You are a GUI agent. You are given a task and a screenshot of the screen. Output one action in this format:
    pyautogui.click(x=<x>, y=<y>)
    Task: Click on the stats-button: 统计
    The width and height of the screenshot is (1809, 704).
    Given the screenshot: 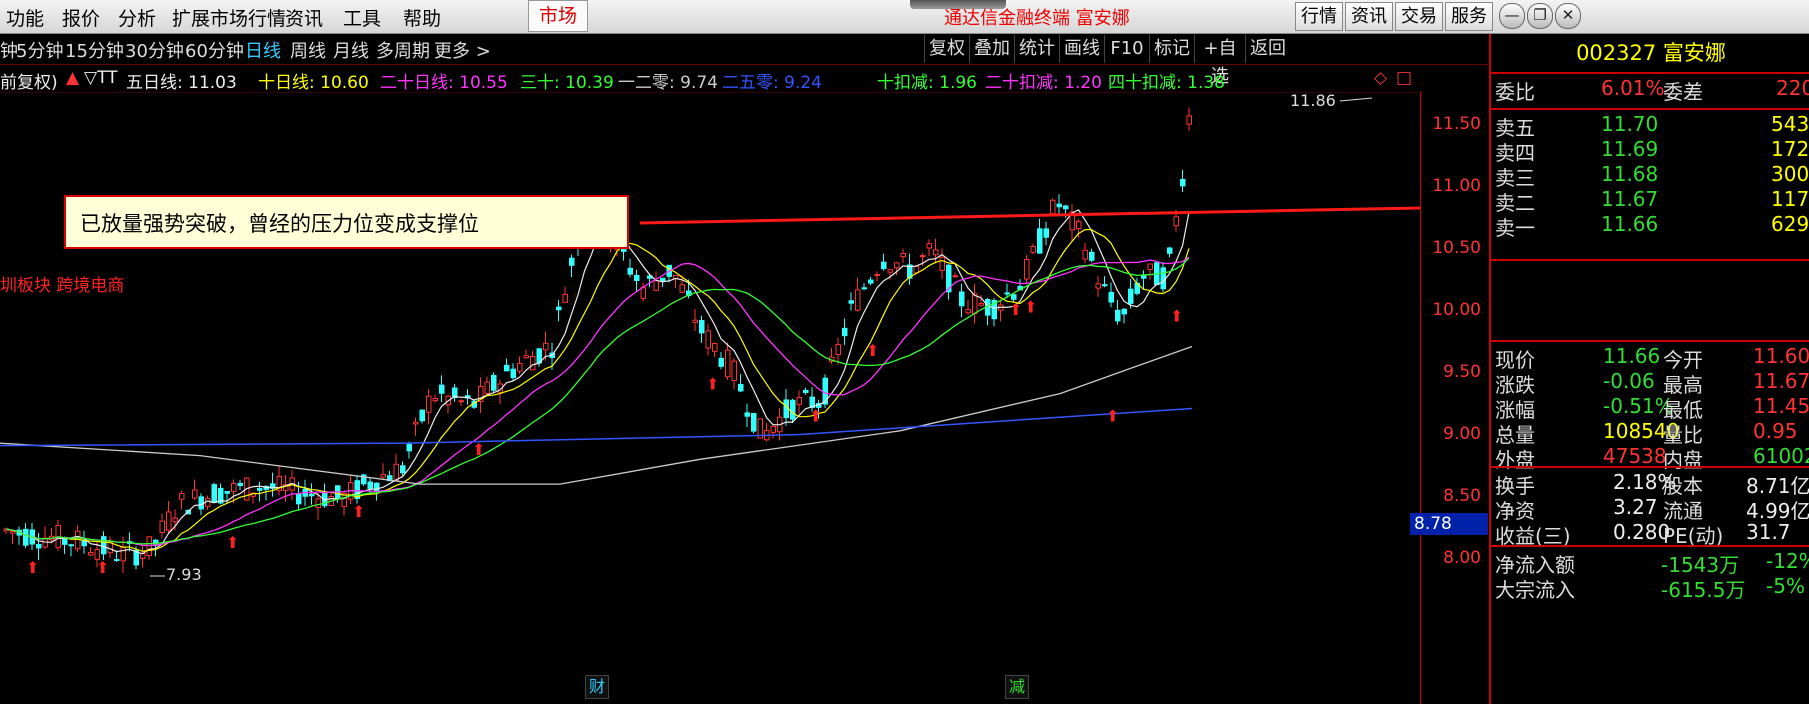 What is the action you would take?
    pyautogui.click(x=1036, y=49)
    